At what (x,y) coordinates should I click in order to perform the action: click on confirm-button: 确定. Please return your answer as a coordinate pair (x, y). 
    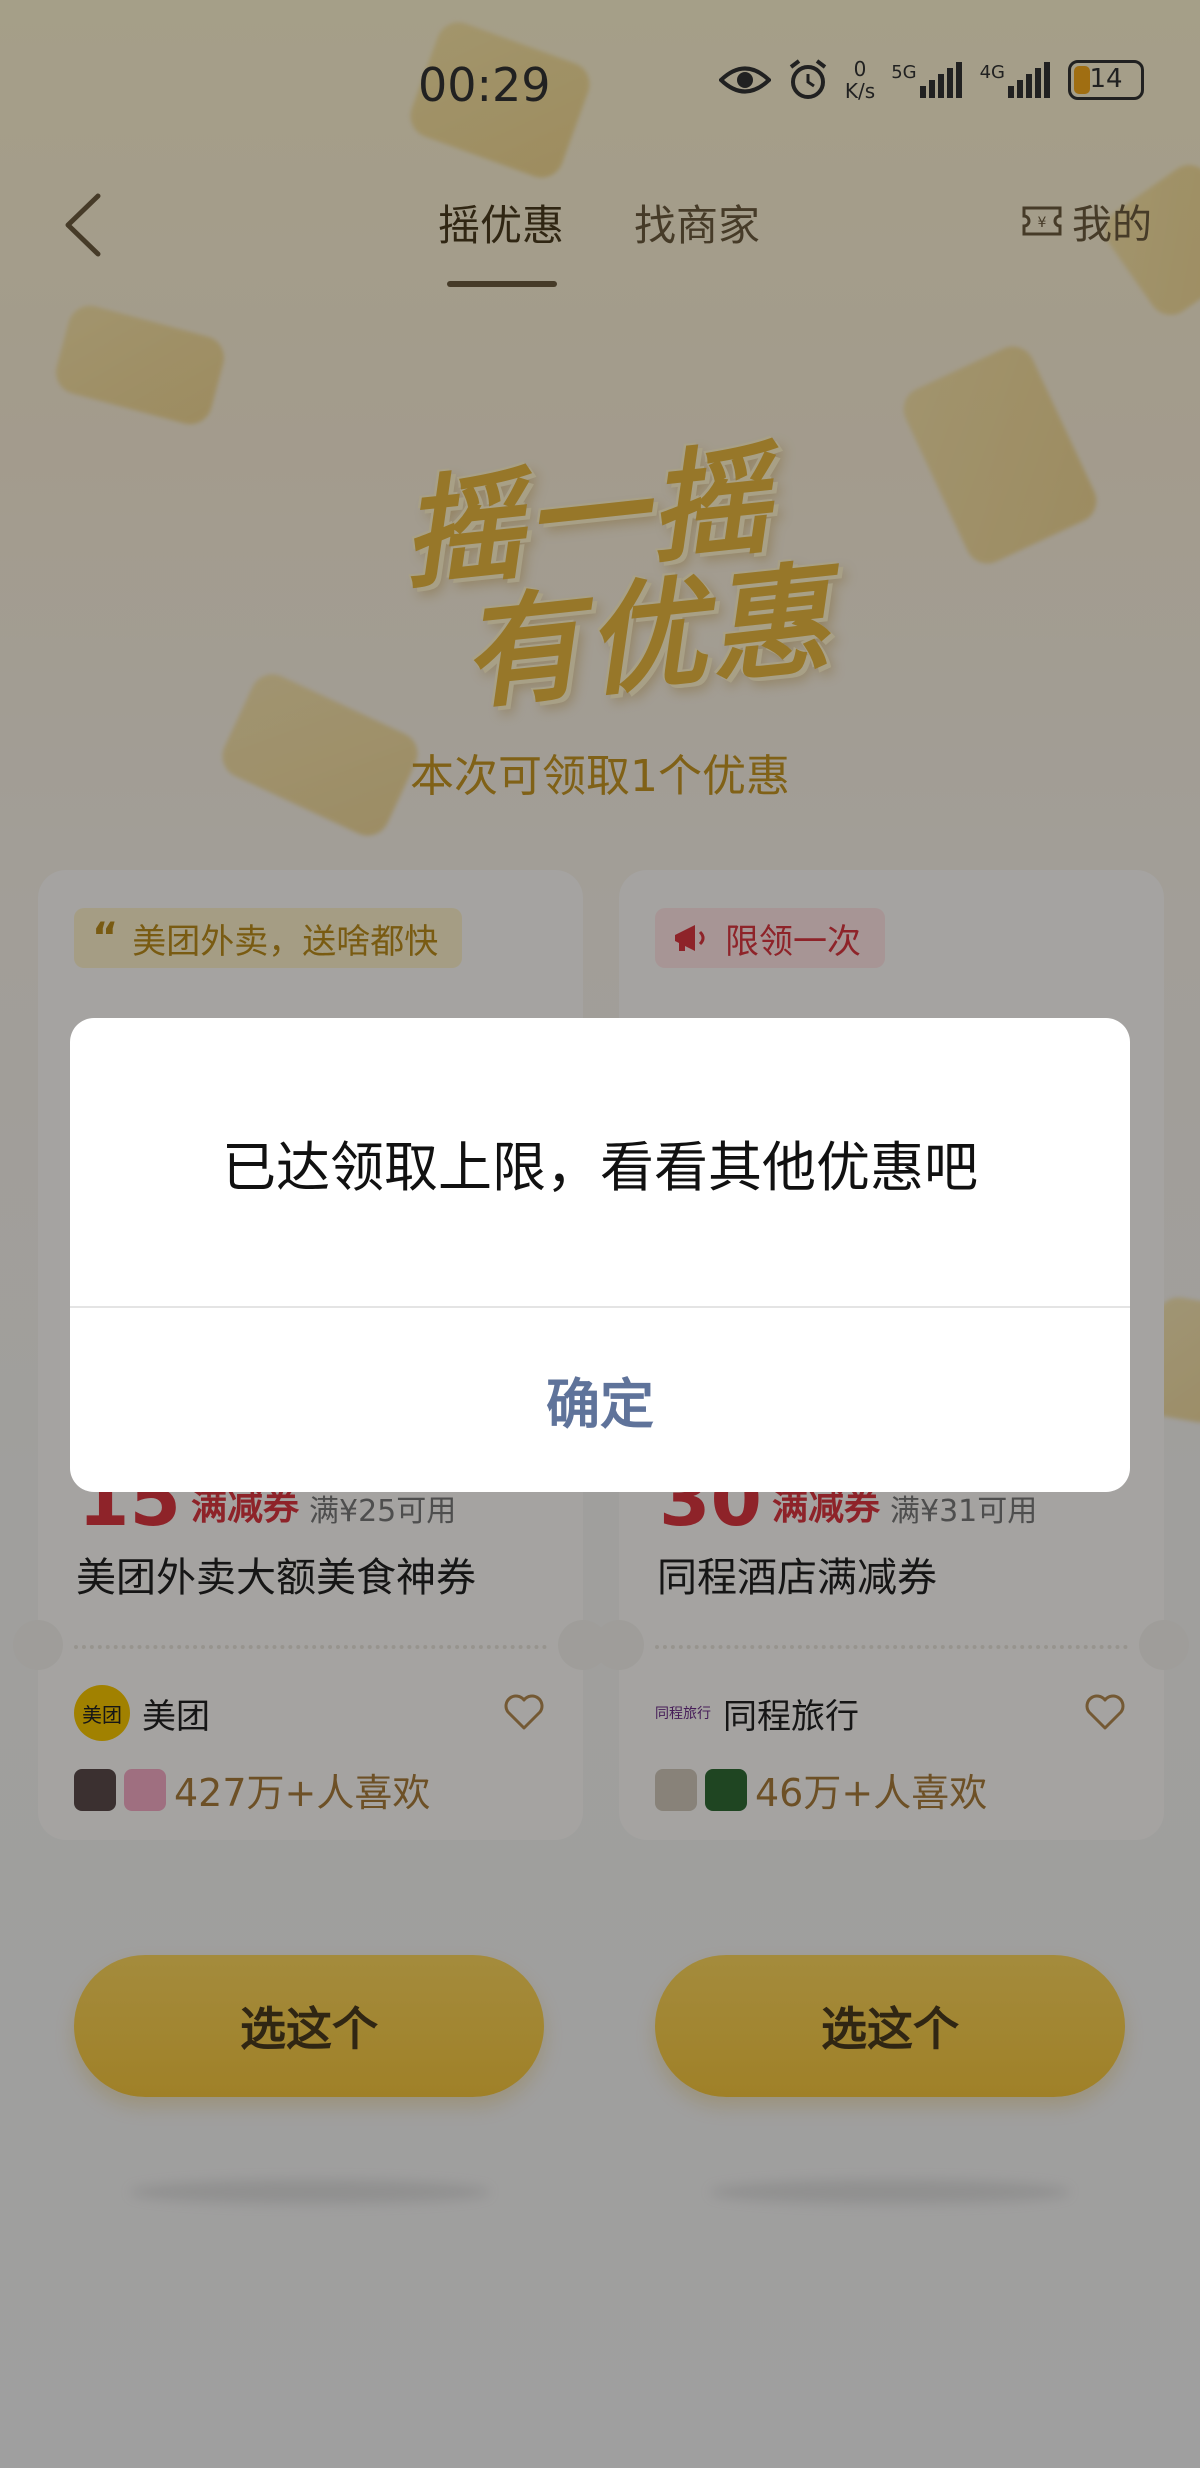
    Looking at the image, I should click on (600, 1399).